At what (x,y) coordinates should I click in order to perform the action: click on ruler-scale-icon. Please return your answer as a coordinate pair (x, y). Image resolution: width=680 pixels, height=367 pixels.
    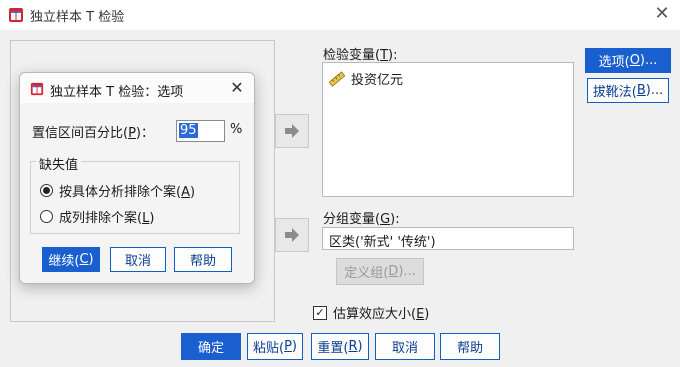
    Looking at the image, I should click on (337, 78).